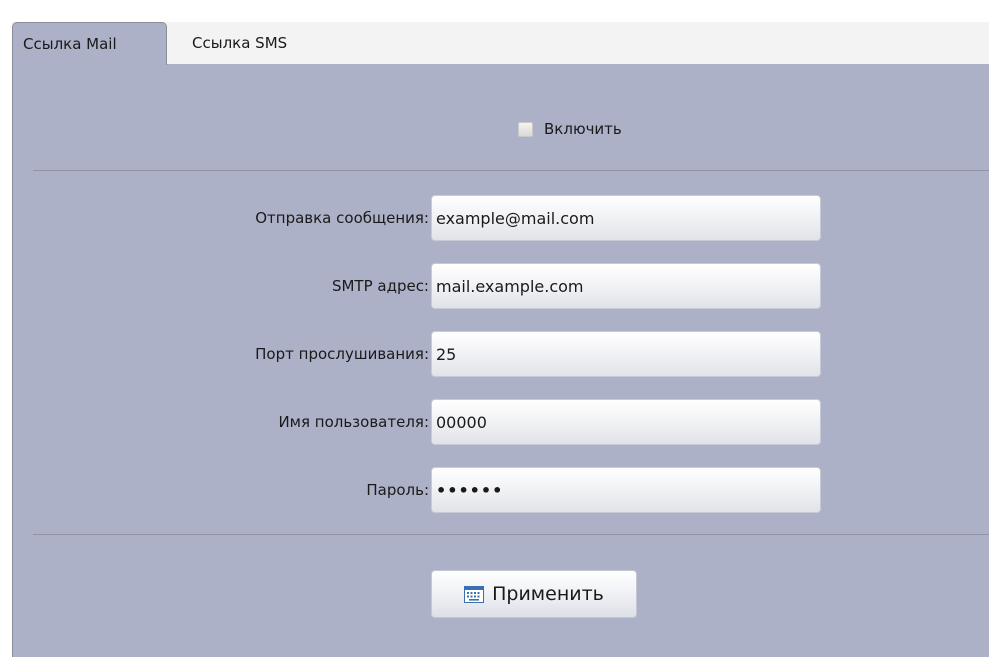 Image resolution: width=989 pixels, height=657 pixels. What do you see at coordinates (626, 354) in the screenshot?
I see `port-input` at bounding box center [626, 354].